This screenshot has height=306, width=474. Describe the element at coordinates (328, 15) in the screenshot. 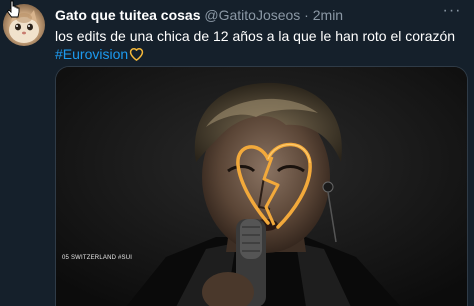

I see `tweet-time: 2min` at that location.